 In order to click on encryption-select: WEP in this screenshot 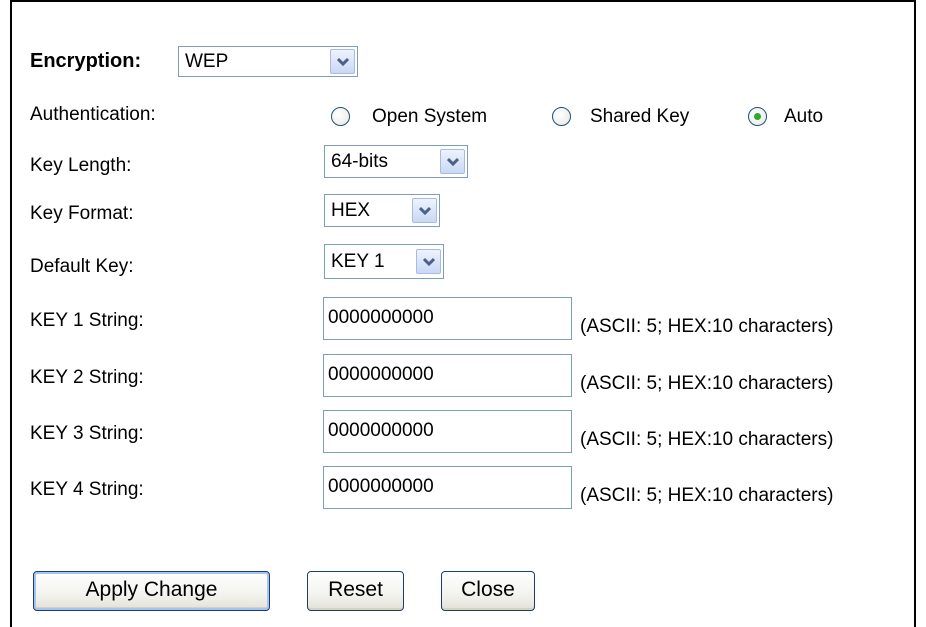, I will do `click(268, 61)`.